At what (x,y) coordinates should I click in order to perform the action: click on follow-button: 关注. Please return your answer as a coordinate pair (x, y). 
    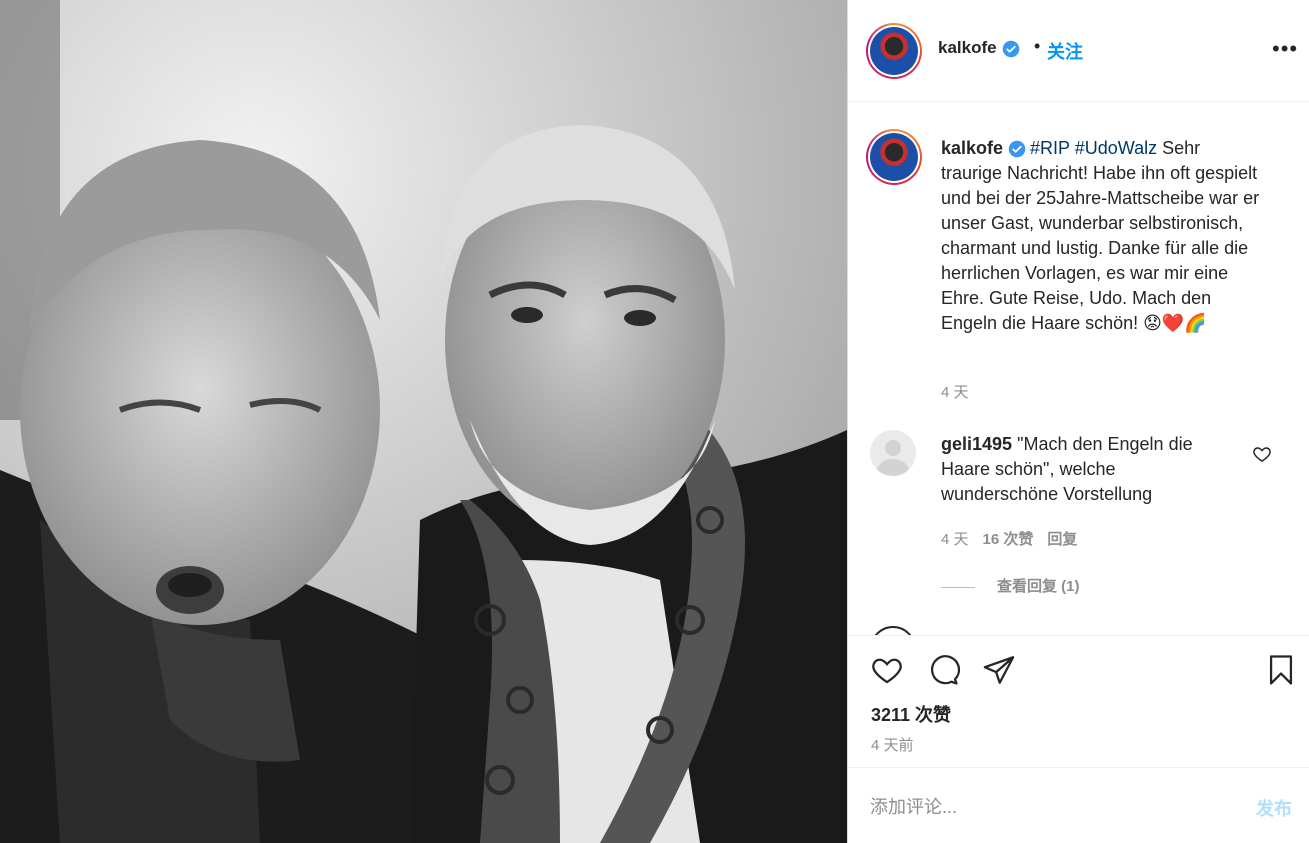
    Looking at the image, I should click on (1065, 51).